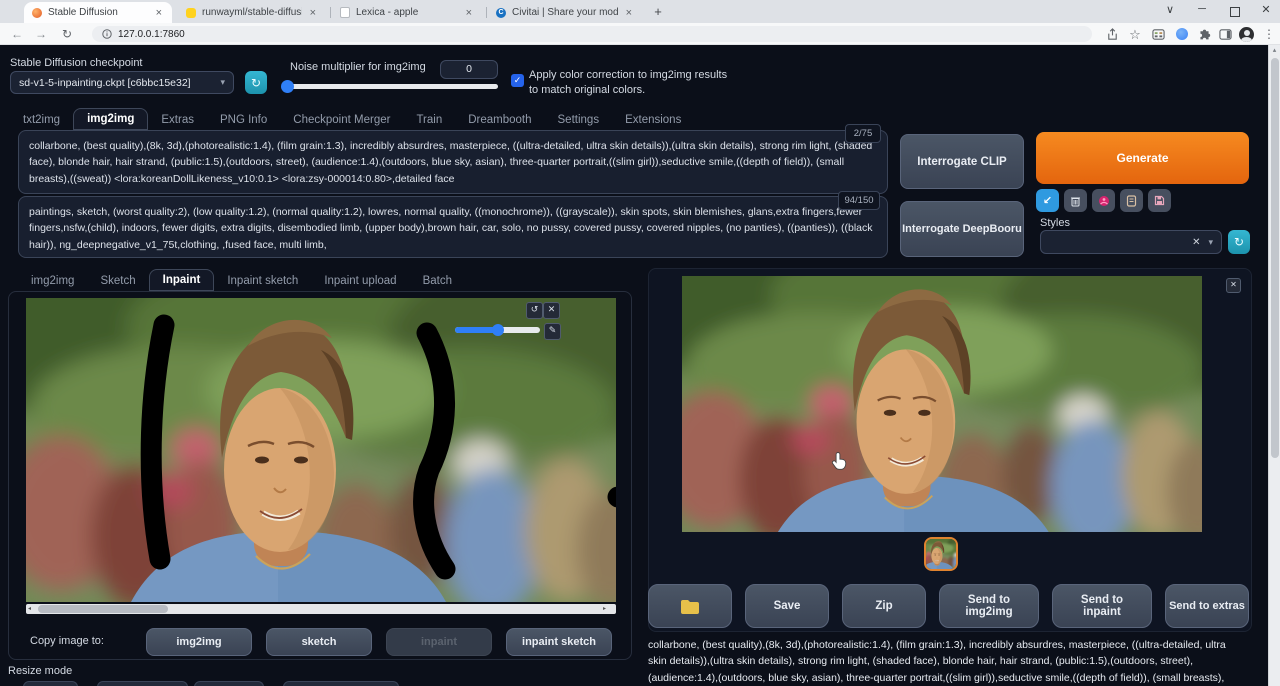 The width and height of the screenshot is (1280, 686). I want to click on browser-tab-runwayml: runwayml/stable-diffusion-inpa ×, so click(252, 12).